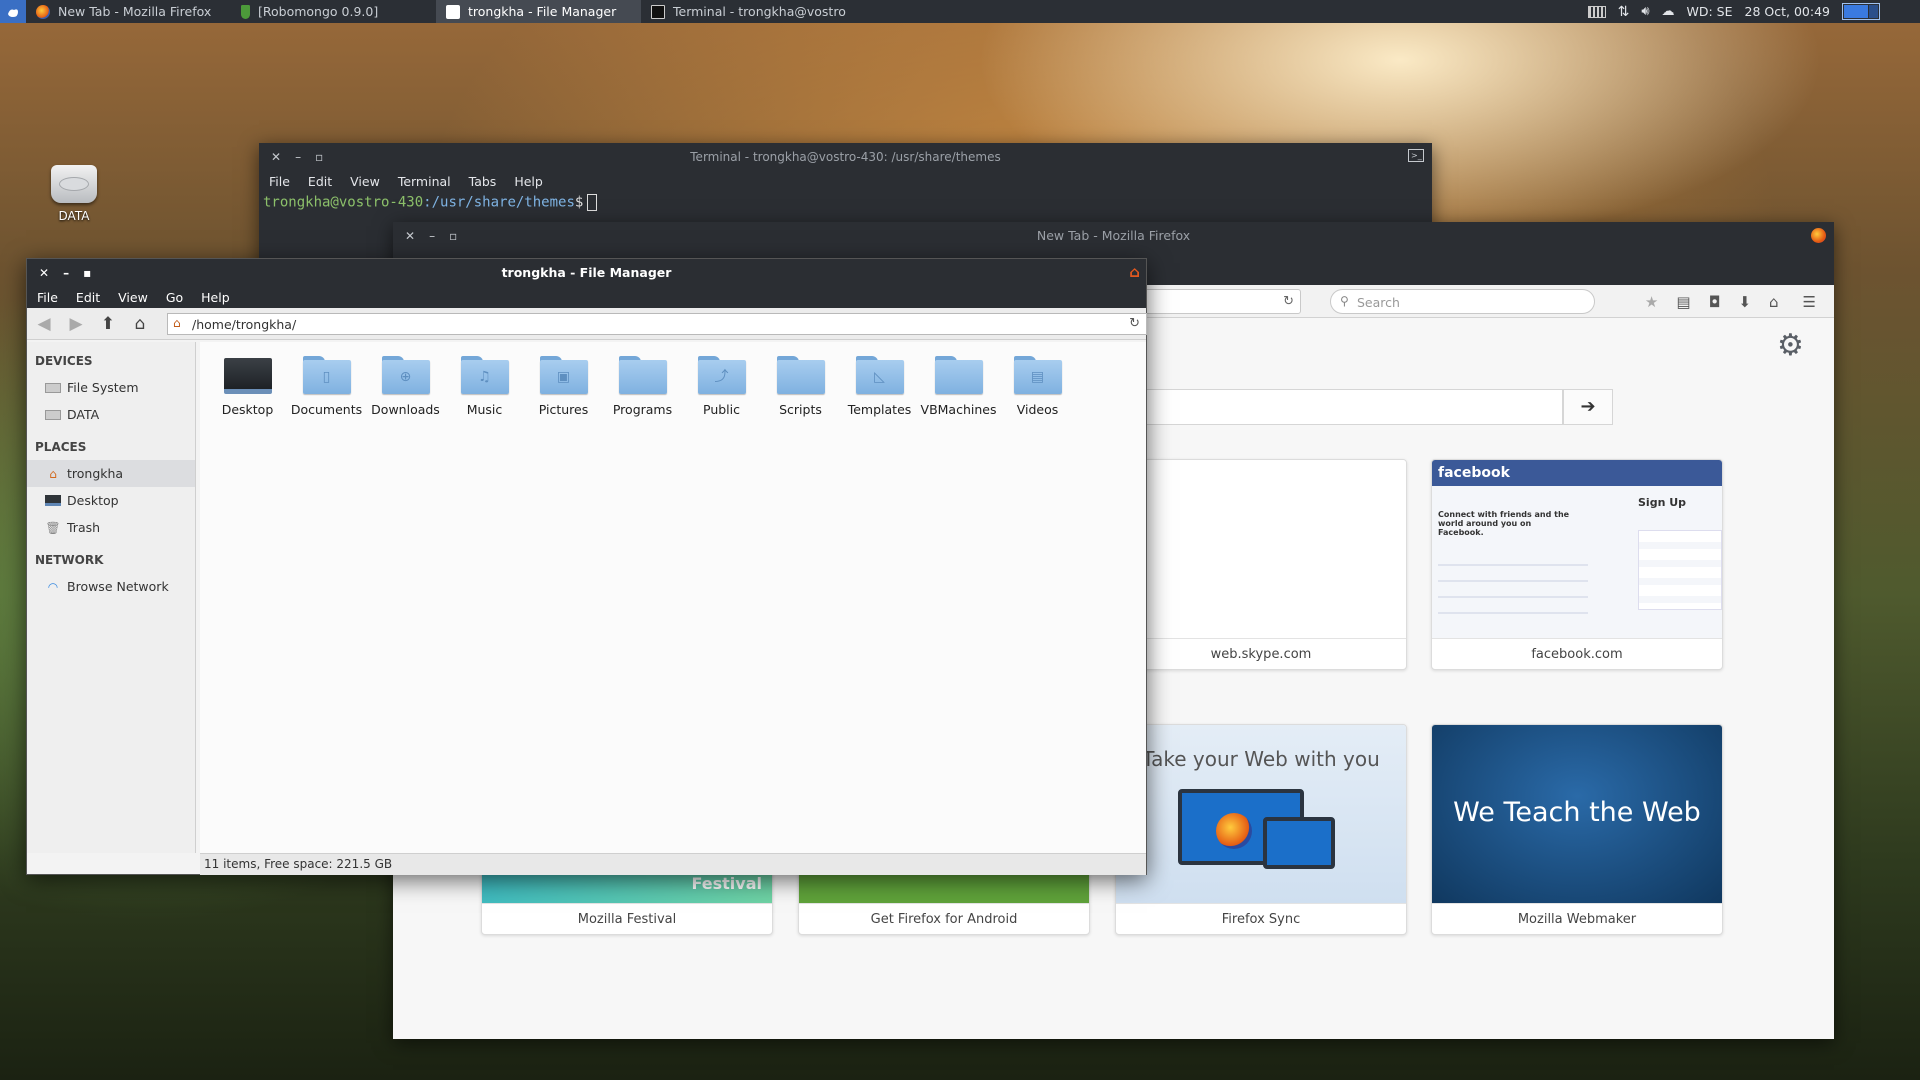  I want to click on tile-caption: facebook.com, so click(1577, 653).